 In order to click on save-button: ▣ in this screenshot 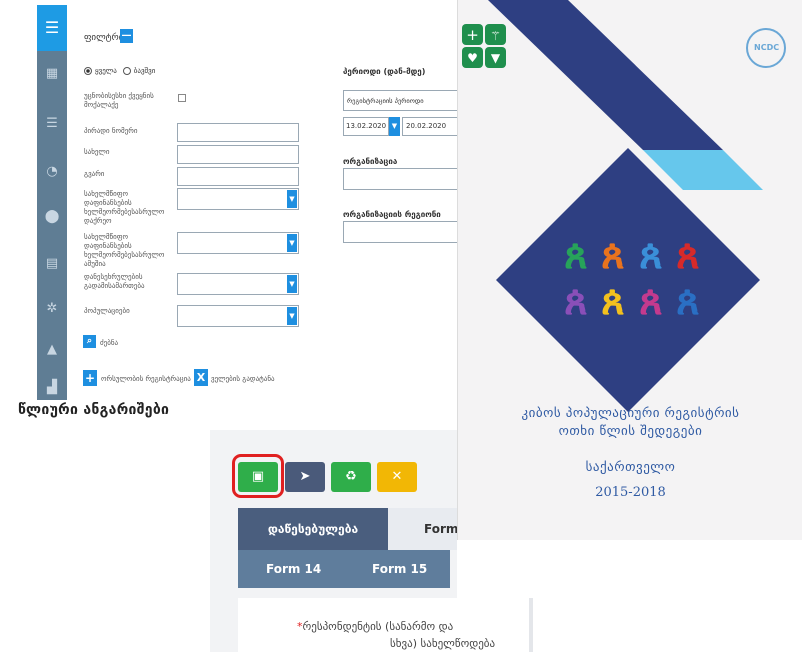, I will do `click(258, 477)`.